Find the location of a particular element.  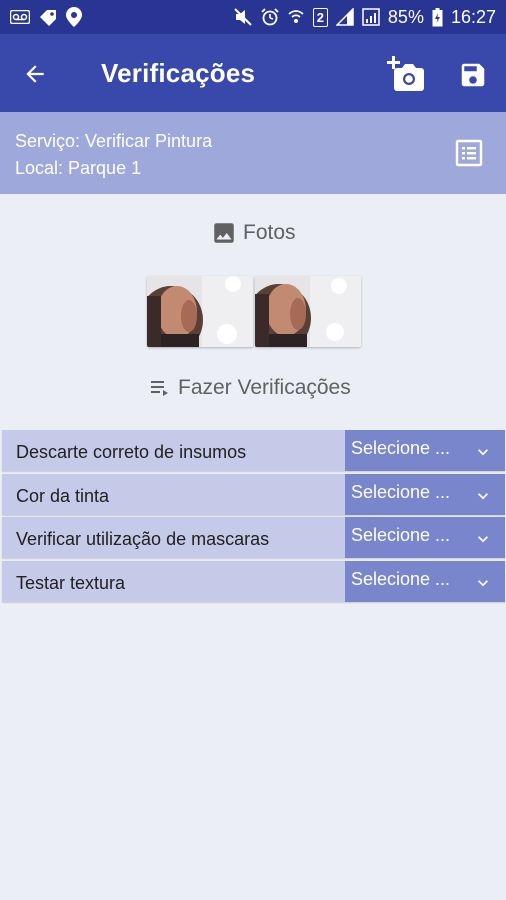

image-icon is located at coordinates (224, 233).